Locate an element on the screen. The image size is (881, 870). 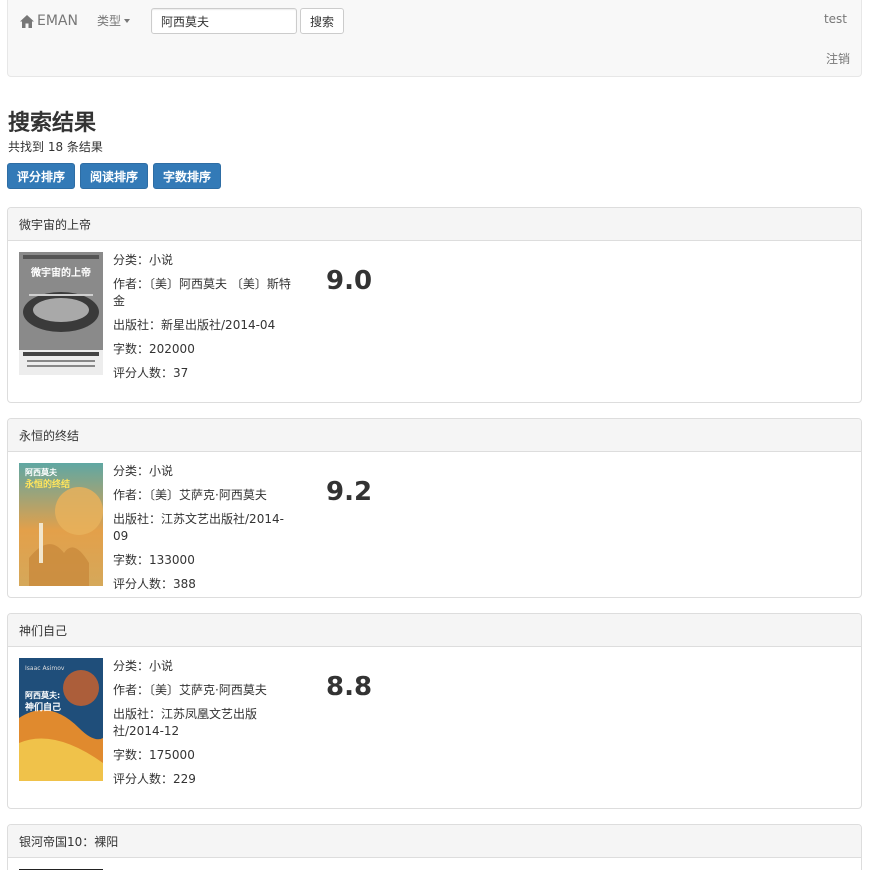
book-title: 银河帝国10：裸阳 is located at coordinates (434, 841).